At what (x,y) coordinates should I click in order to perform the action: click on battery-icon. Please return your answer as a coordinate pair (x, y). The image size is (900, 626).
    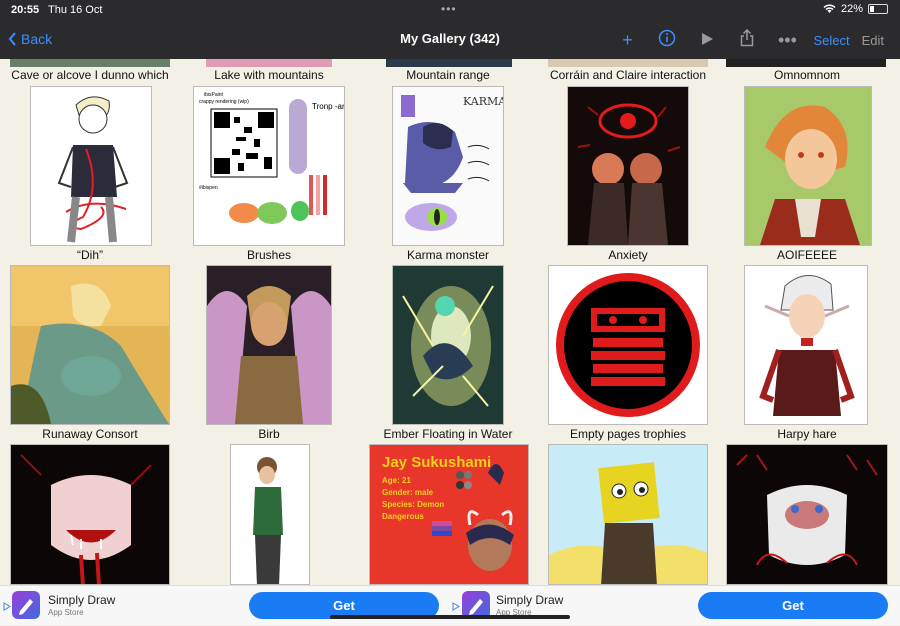
    Looking at the image, I should click on (878, 9).